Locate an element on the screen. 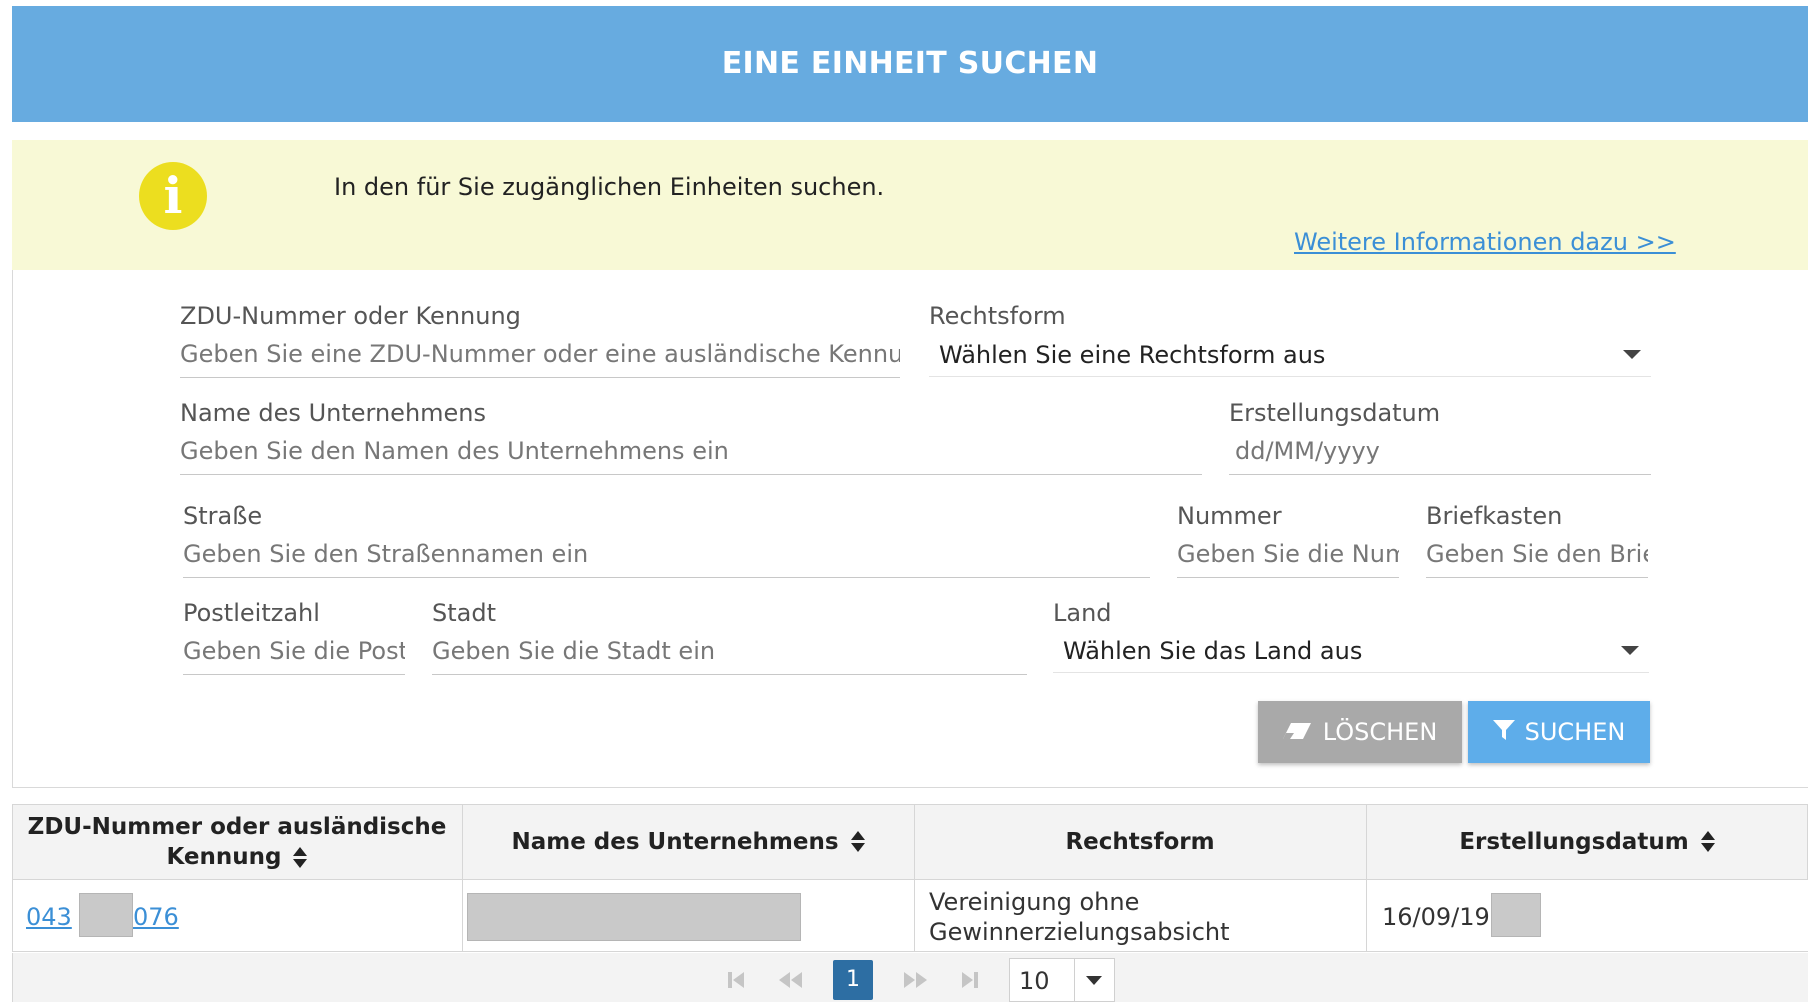 This screenshot has width=1808, height=1002. rechtsform-label: Rechtsform is located at coordinates (997, 316).